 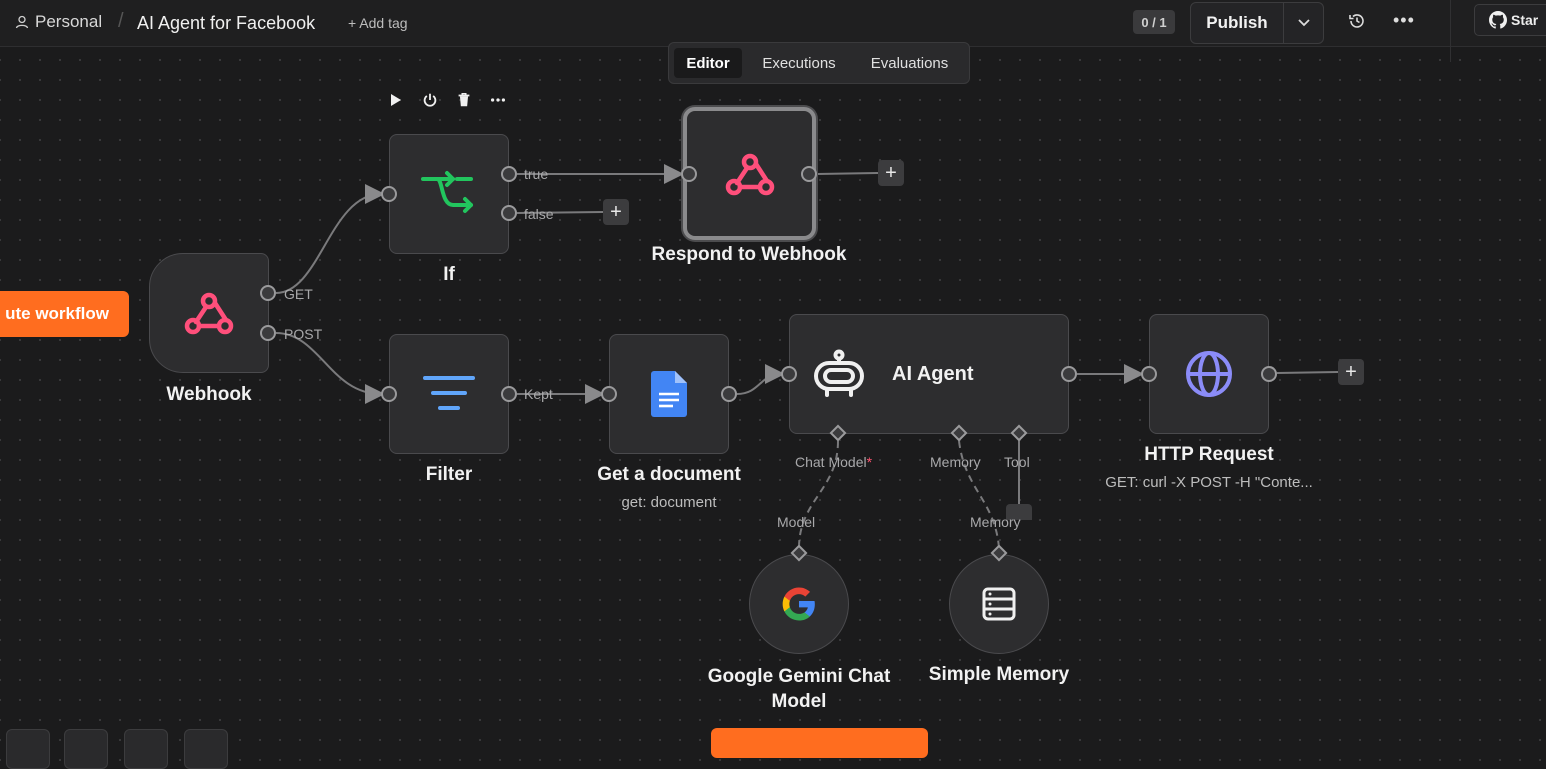 I want to click on node-ai-agent: AI Agent, so click(x=929, y=374).